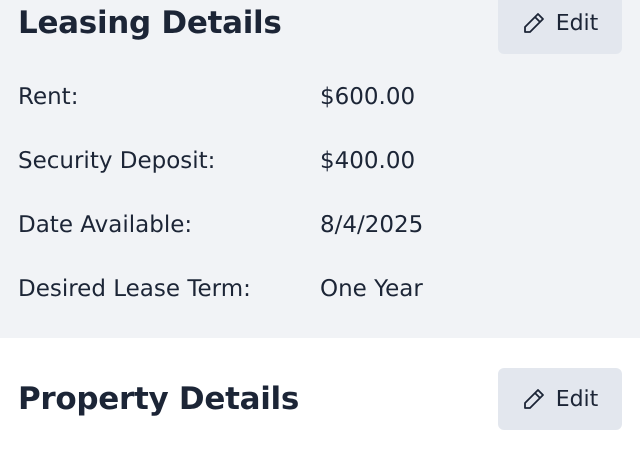 The height and width of the screenshot is (460, 640). Describe the element at coordinates (150, 23) in the screenshot. I see `section-title: Leasing Details` at that location.